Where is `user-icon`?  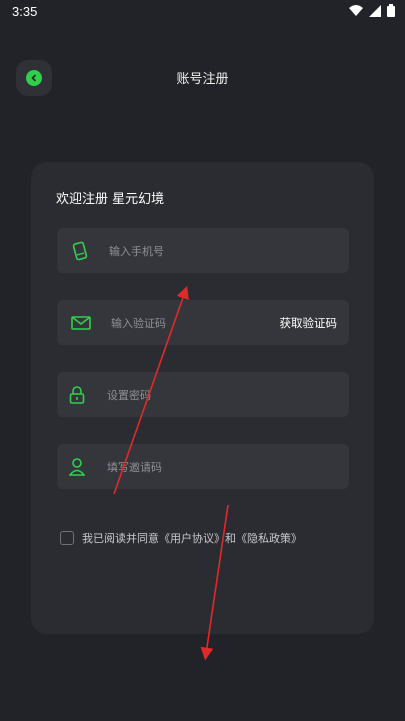 user-icon is located at coordinates (77, 466).